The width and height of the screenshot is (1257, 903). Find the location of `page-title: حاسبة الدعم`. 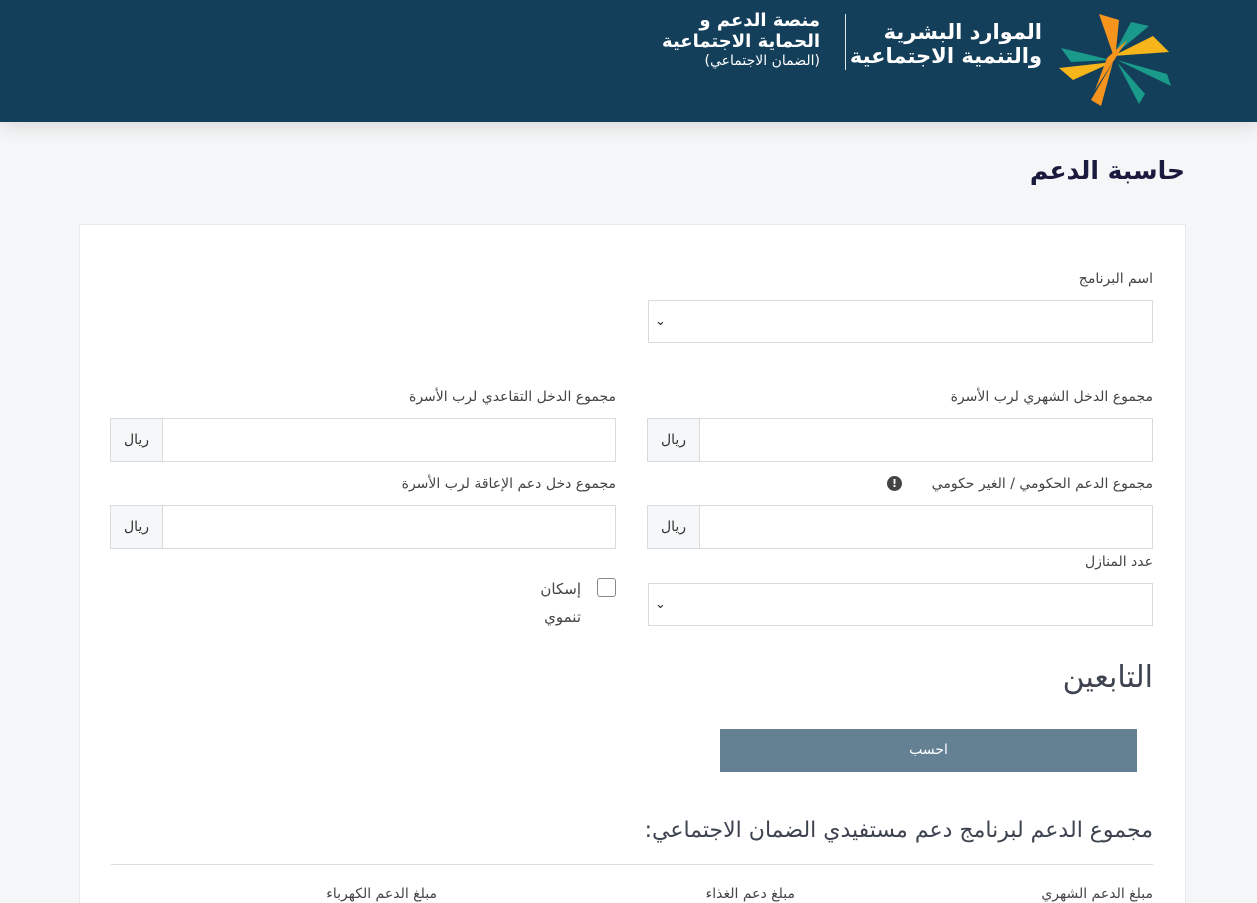

page-title: حاسبة الدعم is located at coordinates (1107, 170).